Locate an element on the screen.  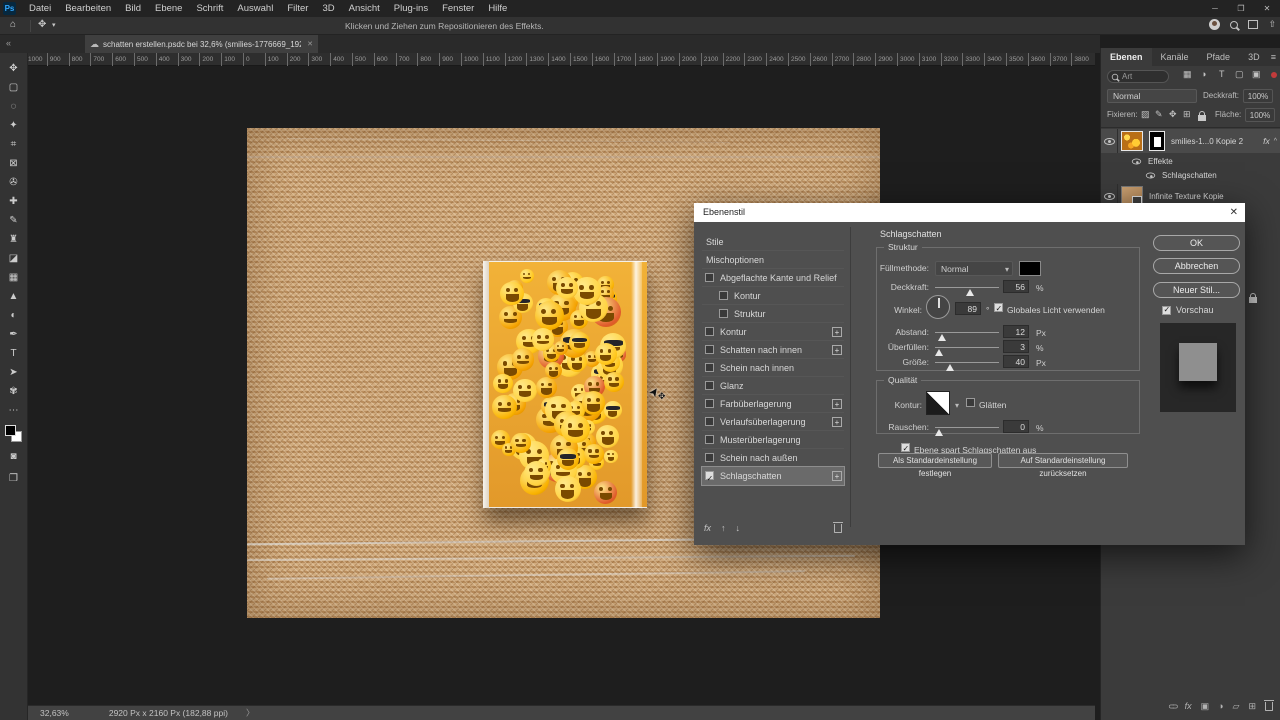
tab-ebenen: Ebenen is located at coordinates (1126, 57).